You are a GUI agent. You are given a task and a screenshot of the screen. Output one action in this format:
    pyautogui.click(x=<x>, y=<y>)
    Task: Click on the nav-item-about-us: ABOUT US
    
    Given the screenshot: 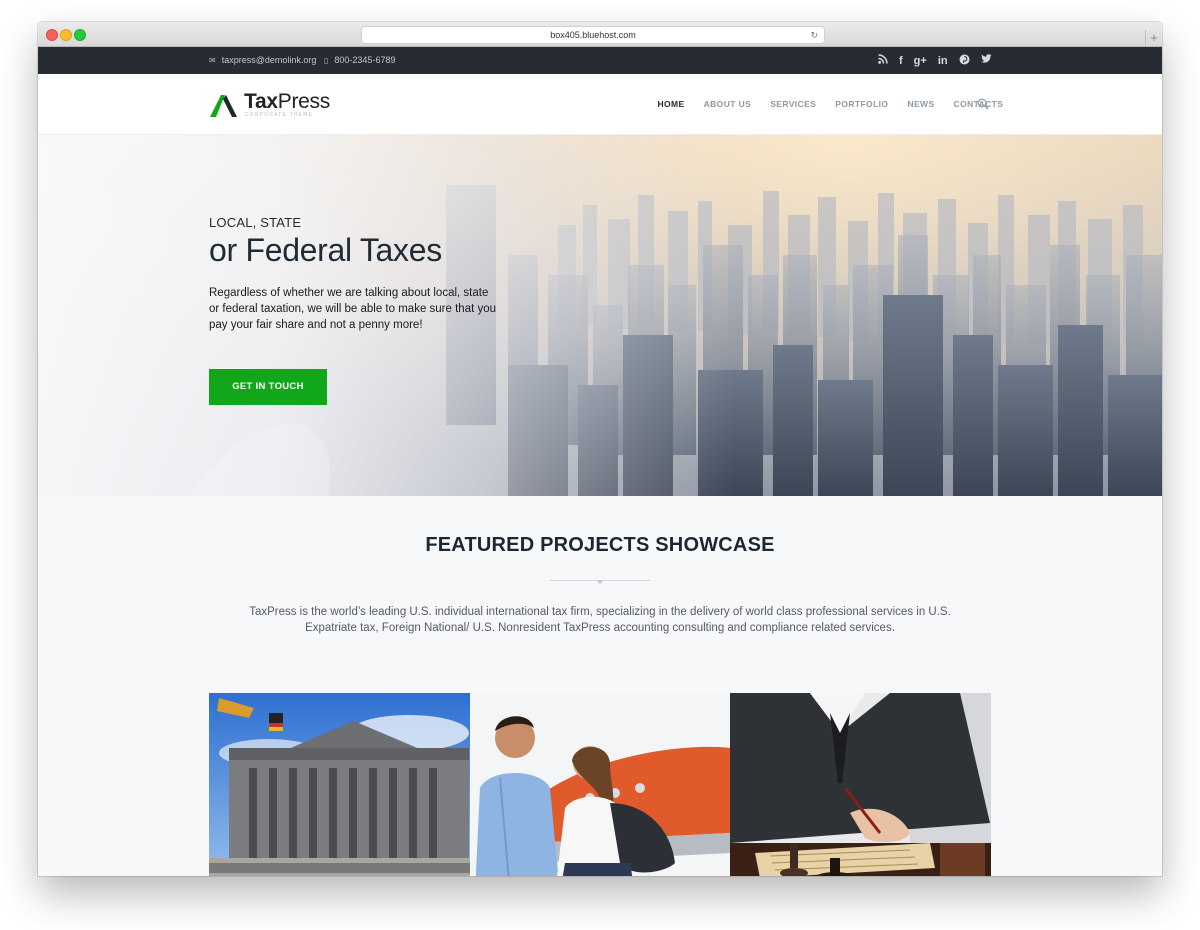 What is the action you would take?
    pyautogui.click(x=727, y=104)
    